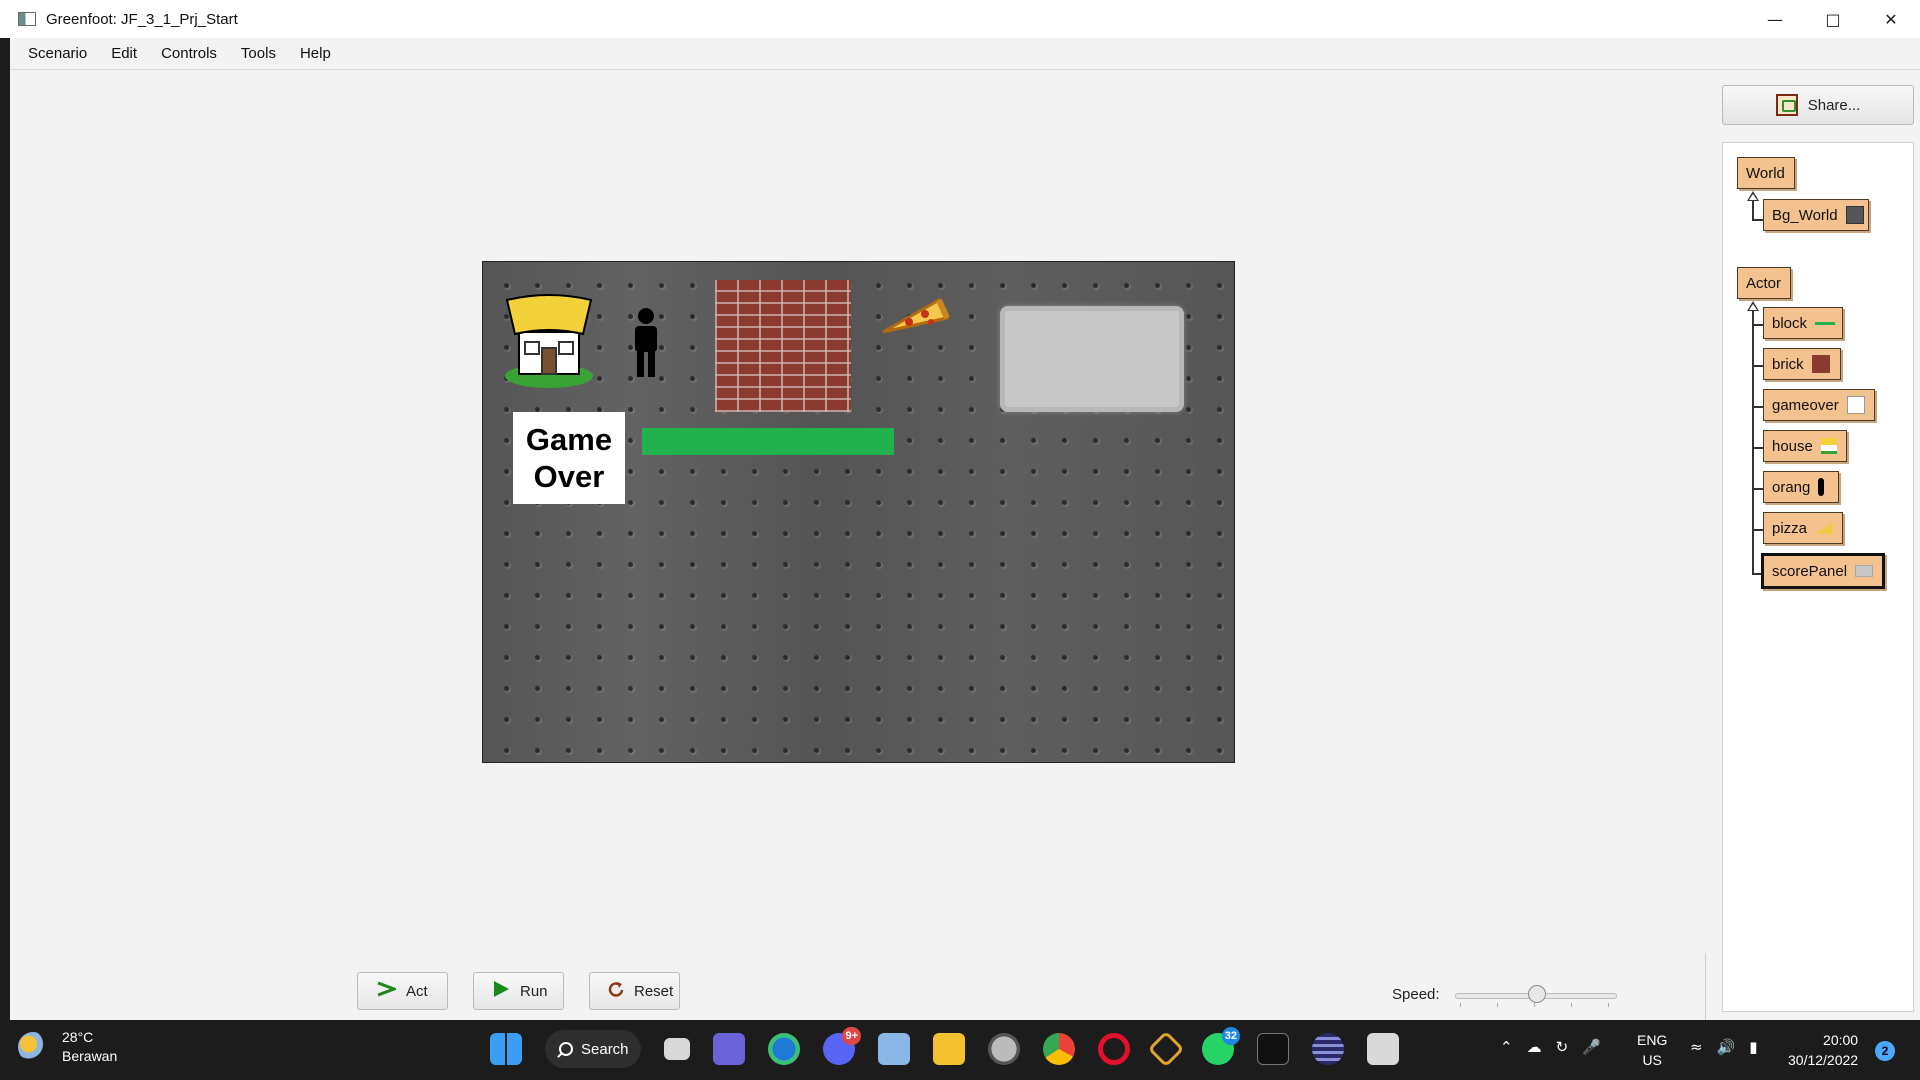 This screenshot has height=1080, width=1920. Describe the element at coordinates (1537, 994) in the screenshot. I see `speed-slider-thumb` at that location.